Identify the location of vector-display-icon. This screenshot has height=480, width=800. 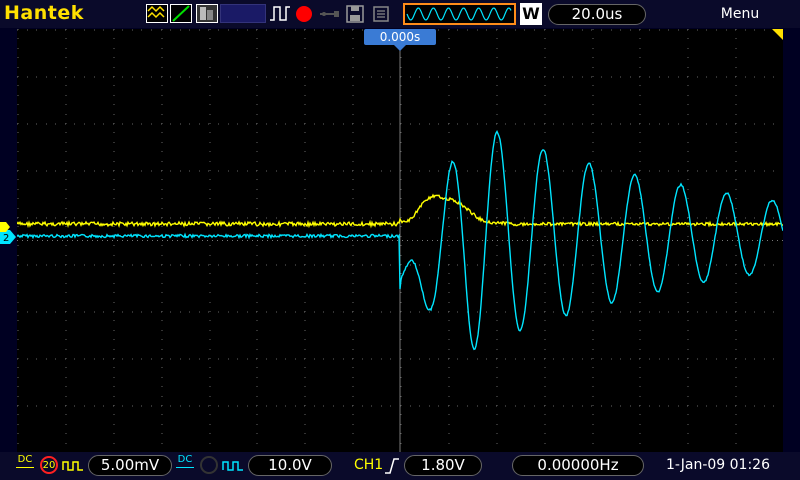
(181, 13).